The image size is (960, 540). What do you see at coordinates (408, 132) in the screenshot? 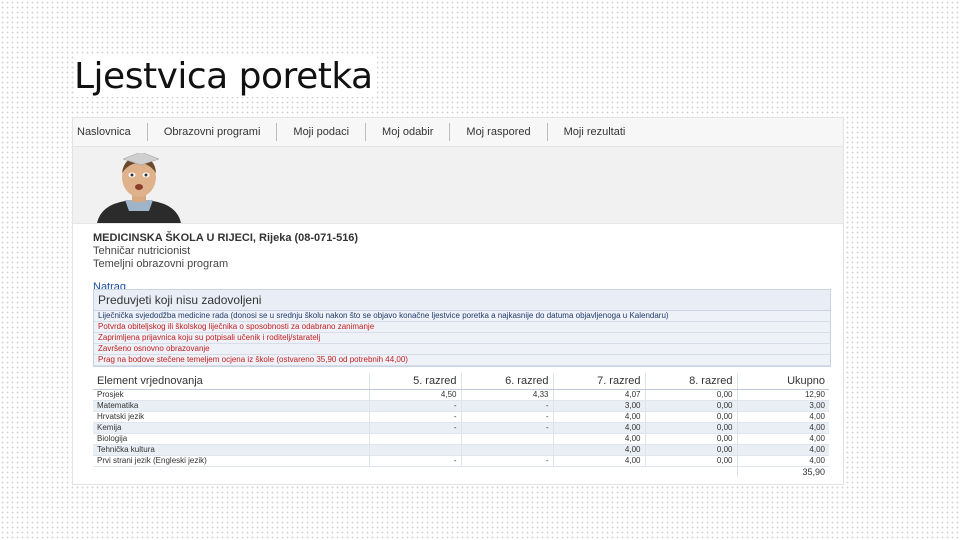
I see `nav-item-moj-odabir: Moj odabir` at bounding box center [408, 132].